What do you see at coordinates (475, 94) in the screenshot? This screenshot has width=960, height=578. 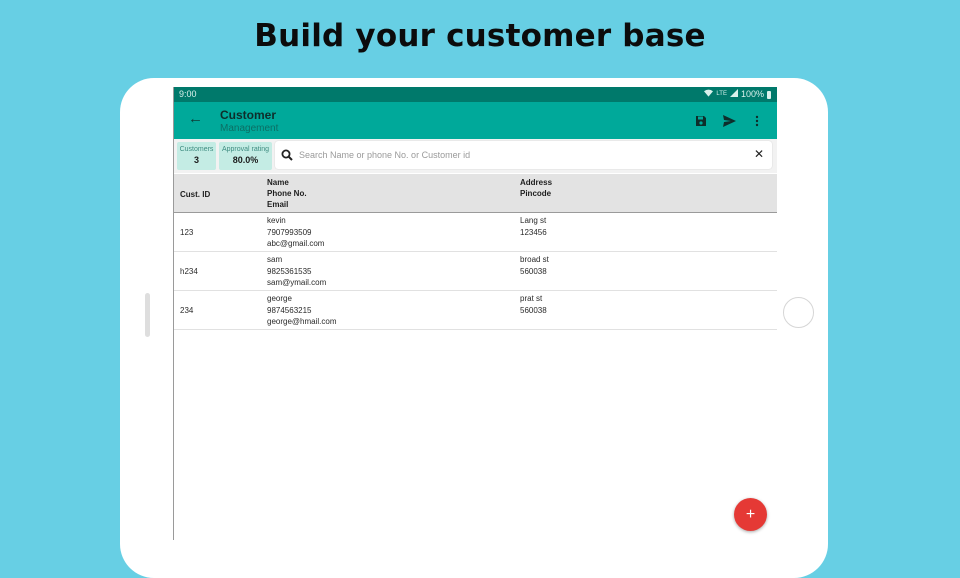 I see `status-bar: 9:00 LTE 100%` at bounding box center [475, 94].